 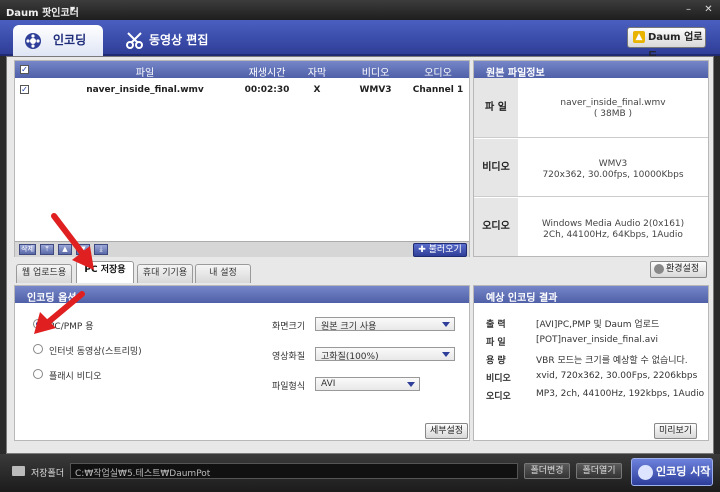 I want to click on open-folder-button: 폴더열기, so click(x=599, y=471).